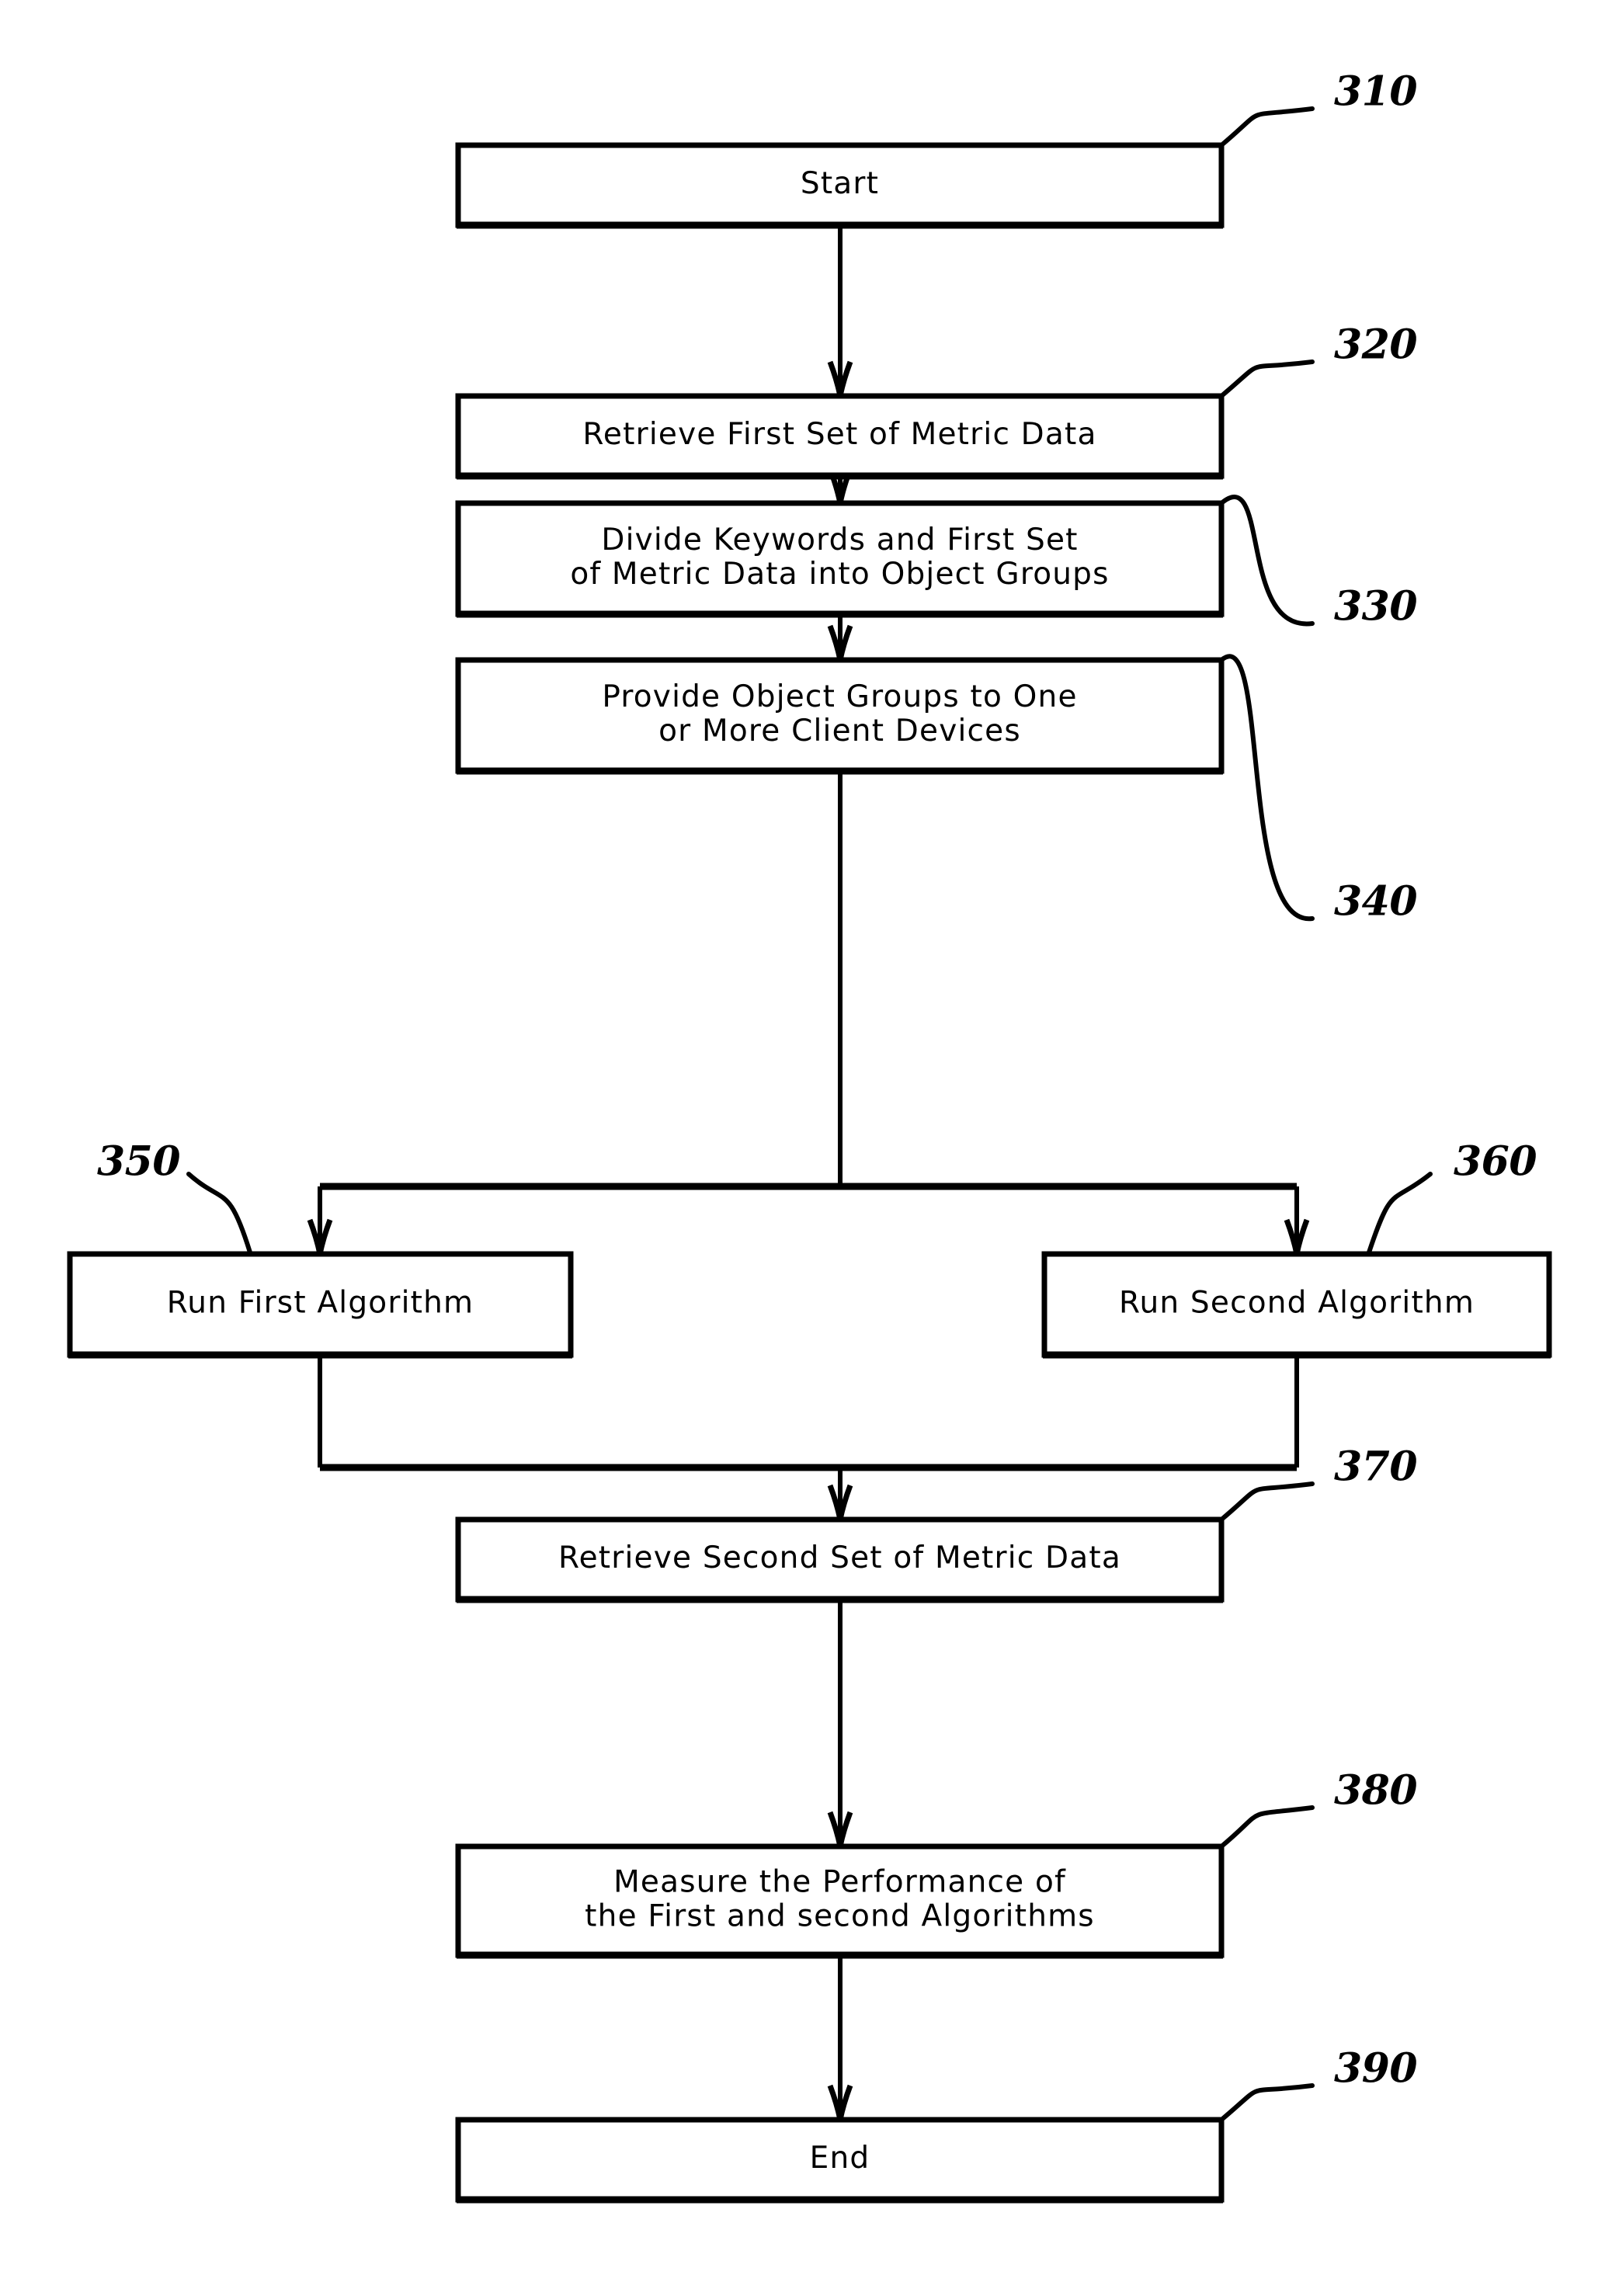  Describe the element at coordinates (840, 1917) in the screenshot. I see `box-label-measure-performance-line-2: the First and second Algorithms` at that location.